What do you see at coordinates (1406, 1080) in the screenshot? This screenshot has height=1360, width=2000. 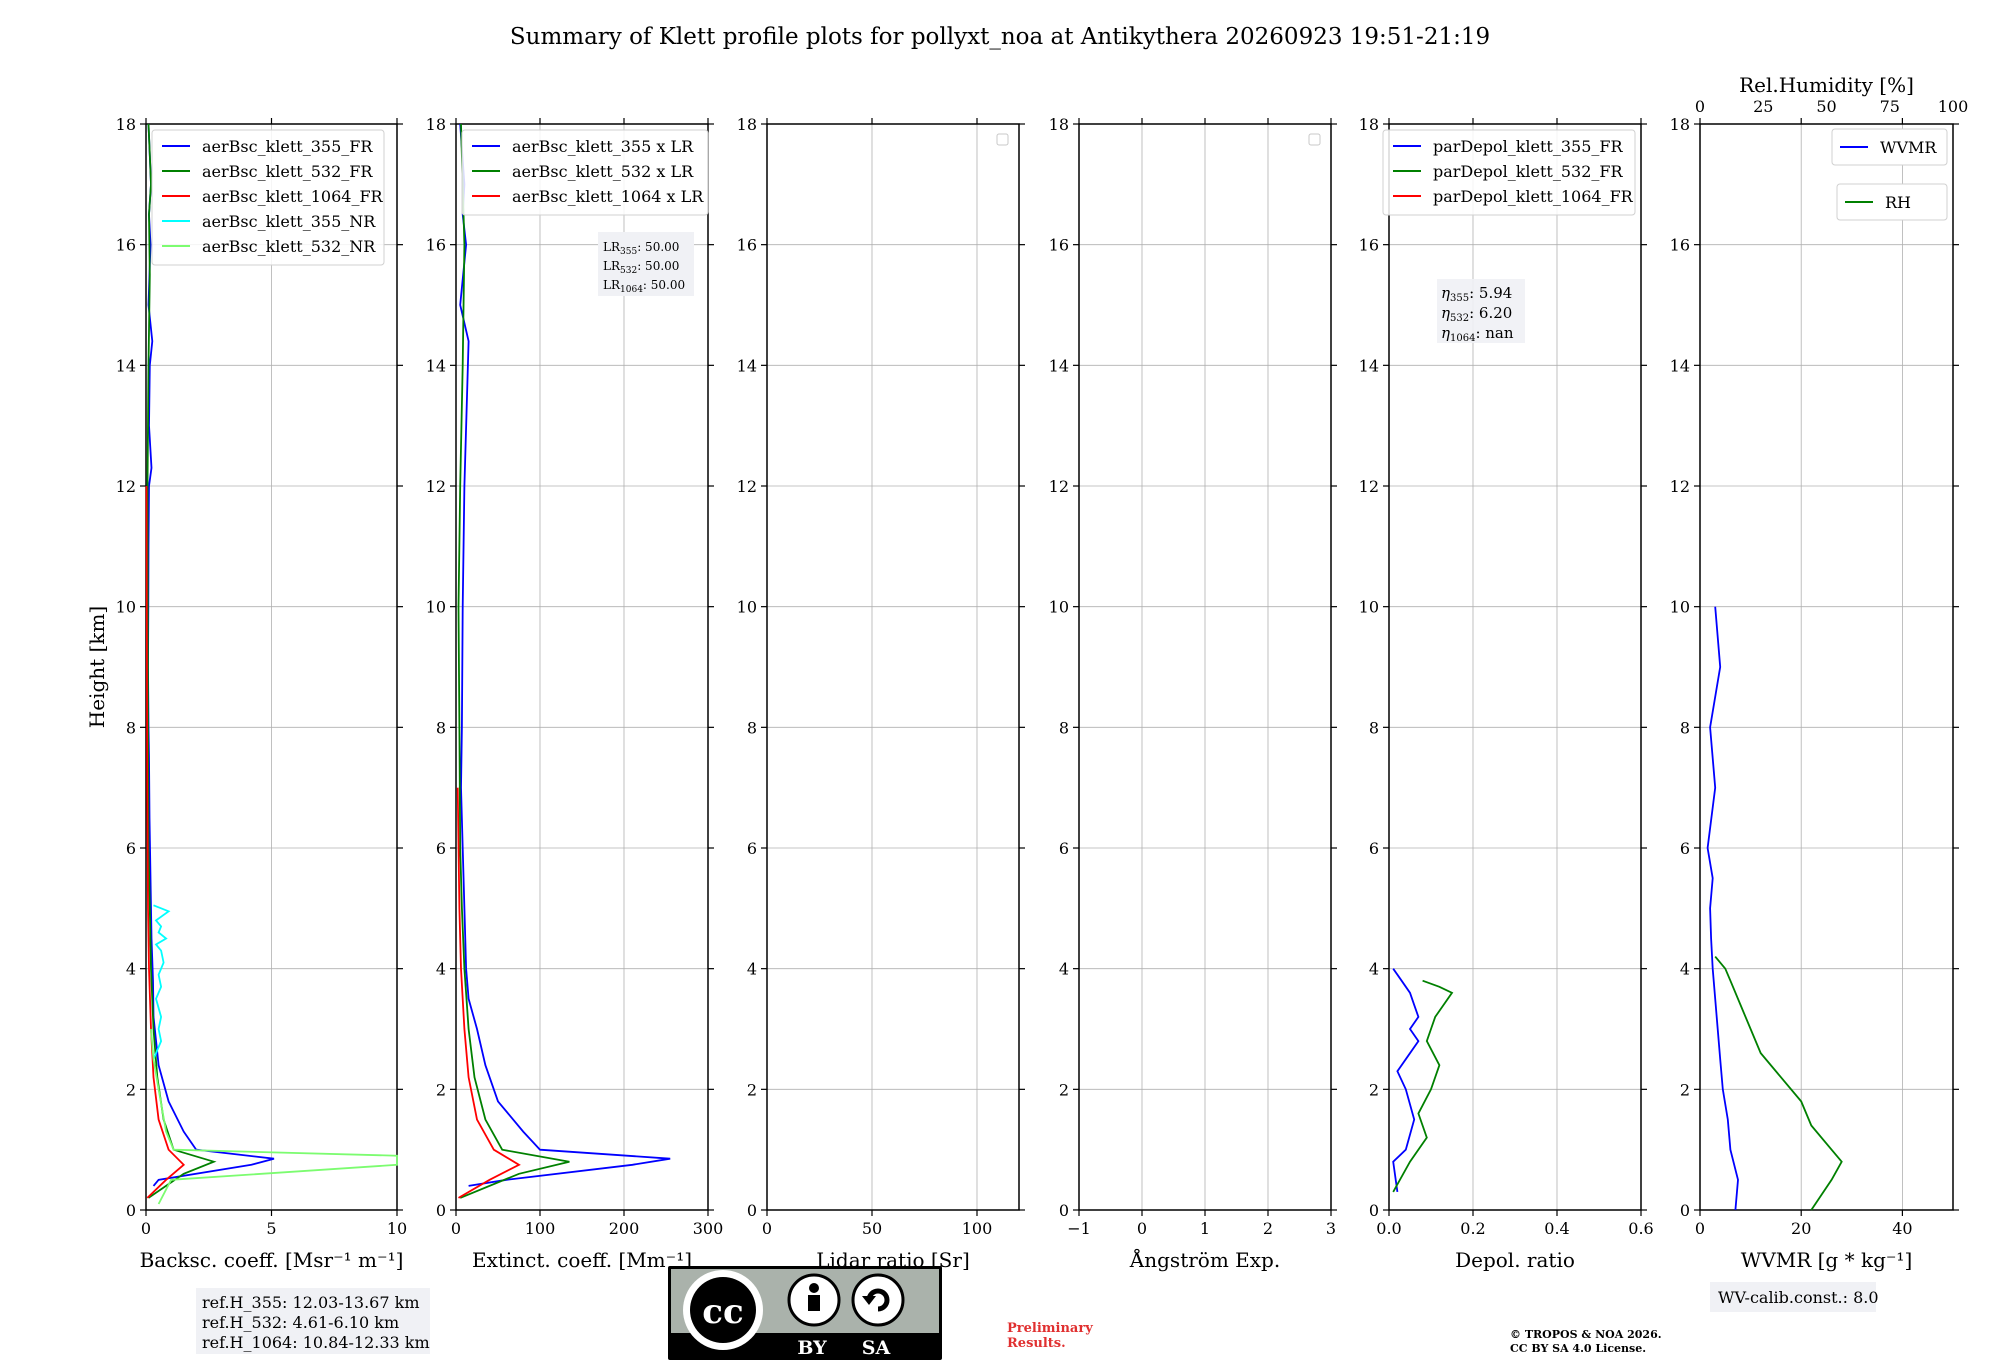 I see `series-line-parDepol_klett_355_FR` at bounding box center [1406, 1080].